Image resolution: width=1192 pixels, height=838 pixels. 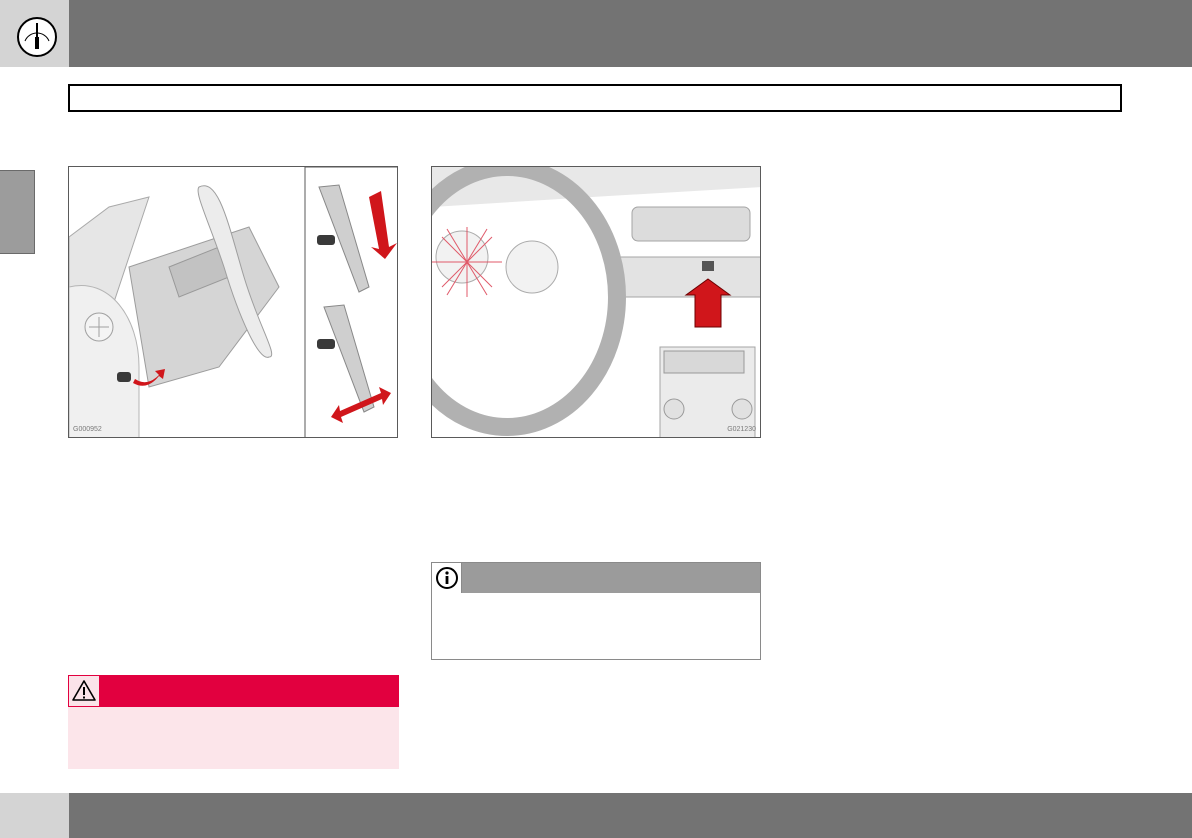 I want to click on top-bar-icon-area, so click(x=34, y=33).